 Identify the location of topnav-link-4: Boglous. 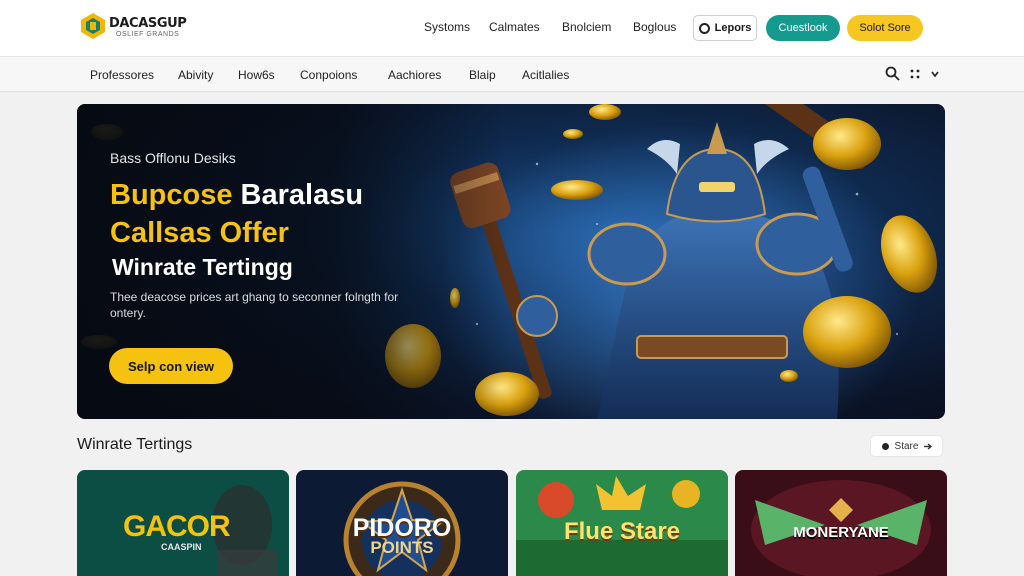
(654, 27).